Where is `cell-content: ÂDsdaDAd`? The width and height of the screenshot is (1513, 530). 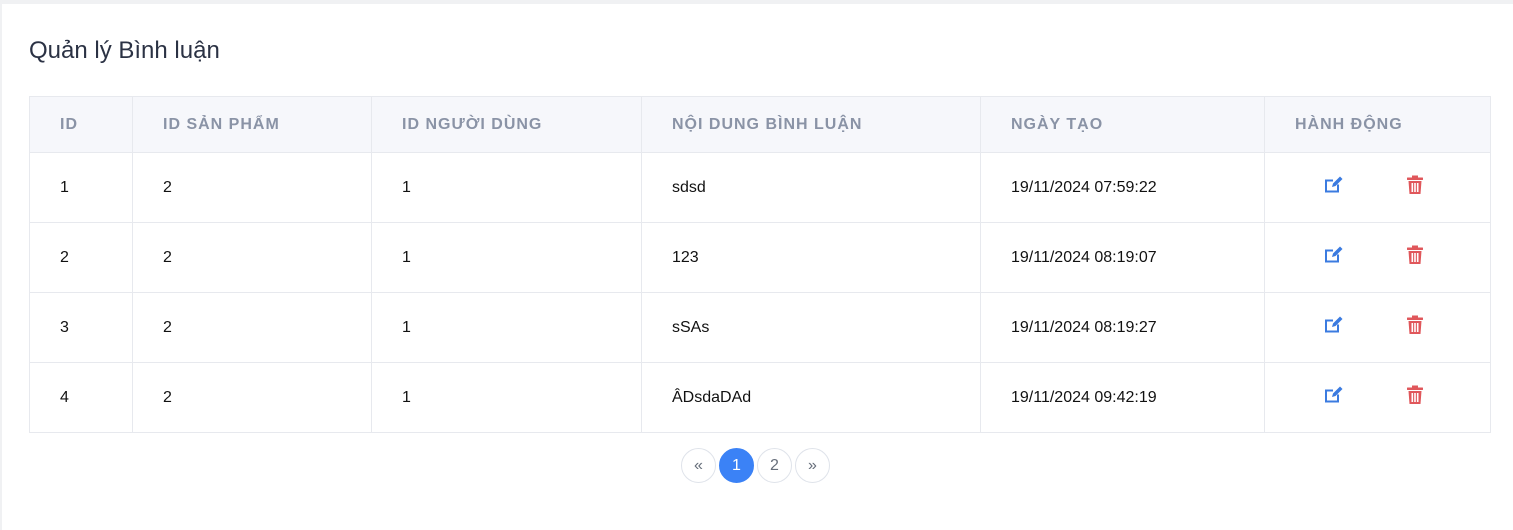 cell-content: ÂDsdaDAd is located at coordinates (811, 397).